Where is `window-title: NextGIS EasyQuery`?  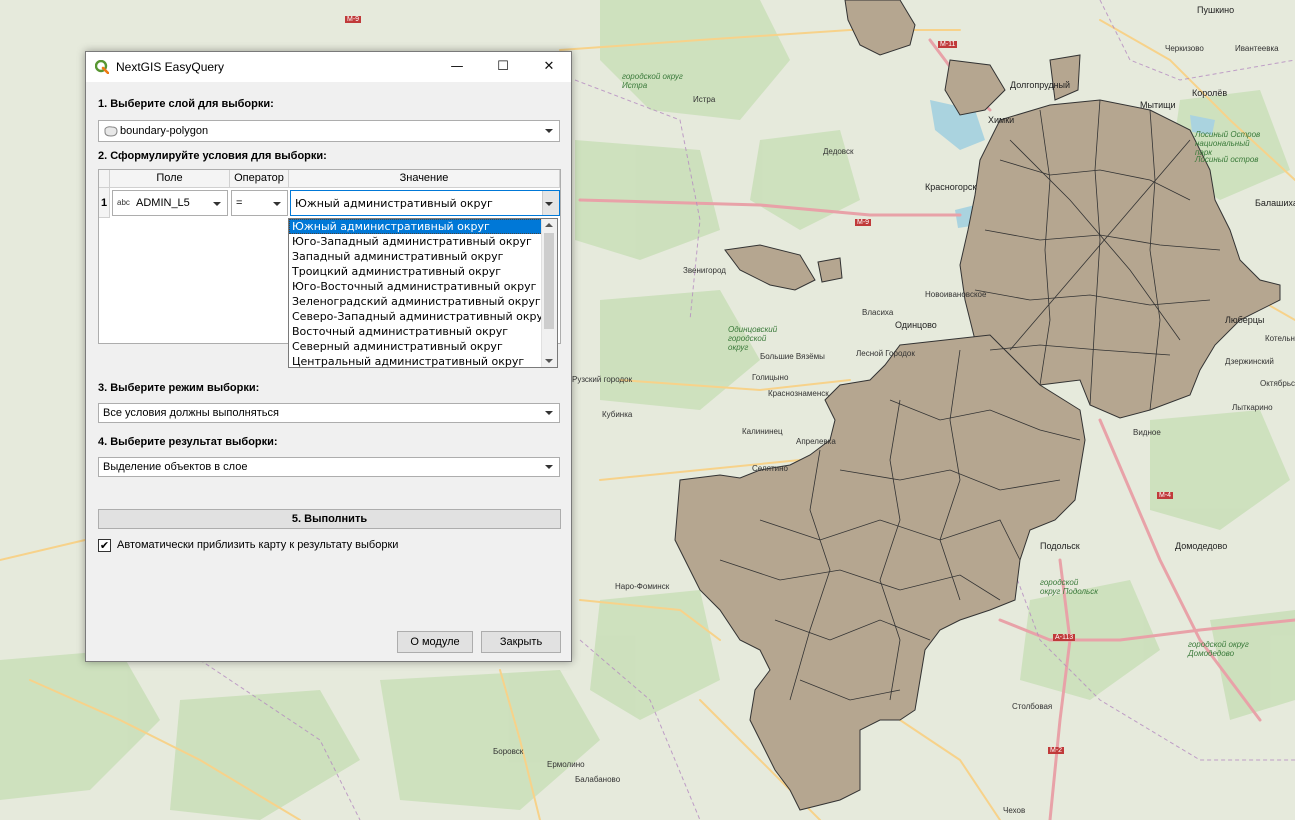
window-title: NextGIS EasyQuery is located at coordinates (170, 67).